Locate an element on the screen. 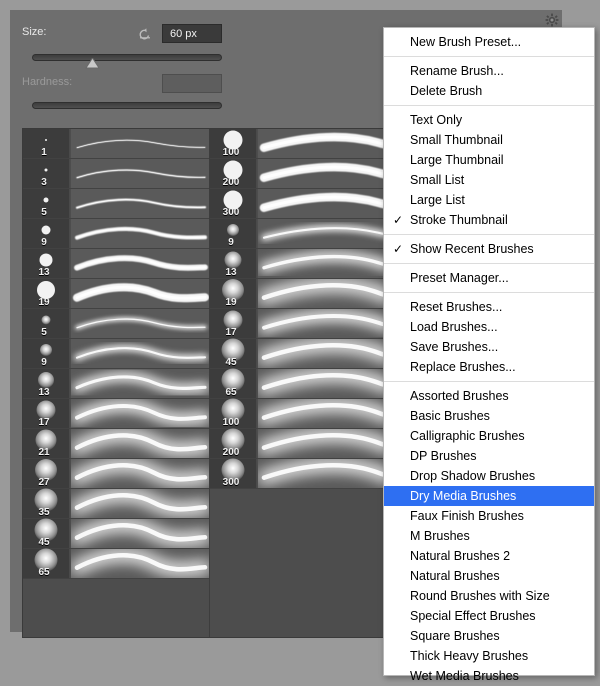 The width and height of the screenshot is (600, 686). brush-thumbnail: 45 is located at coordinates (233, 353).